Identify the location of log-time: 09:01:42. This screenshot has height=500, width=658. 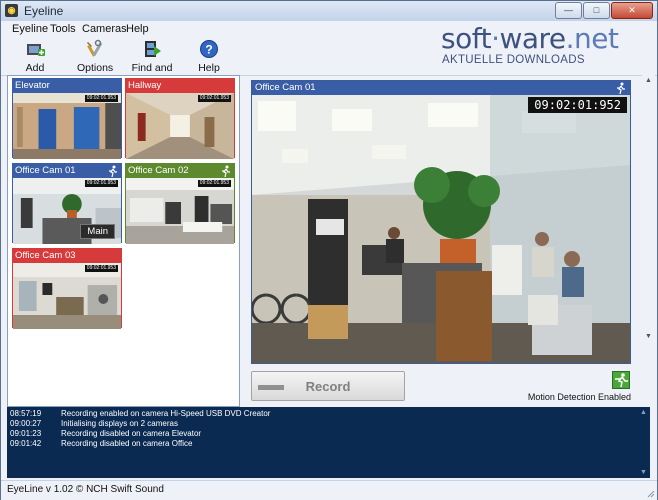
(26, 443).